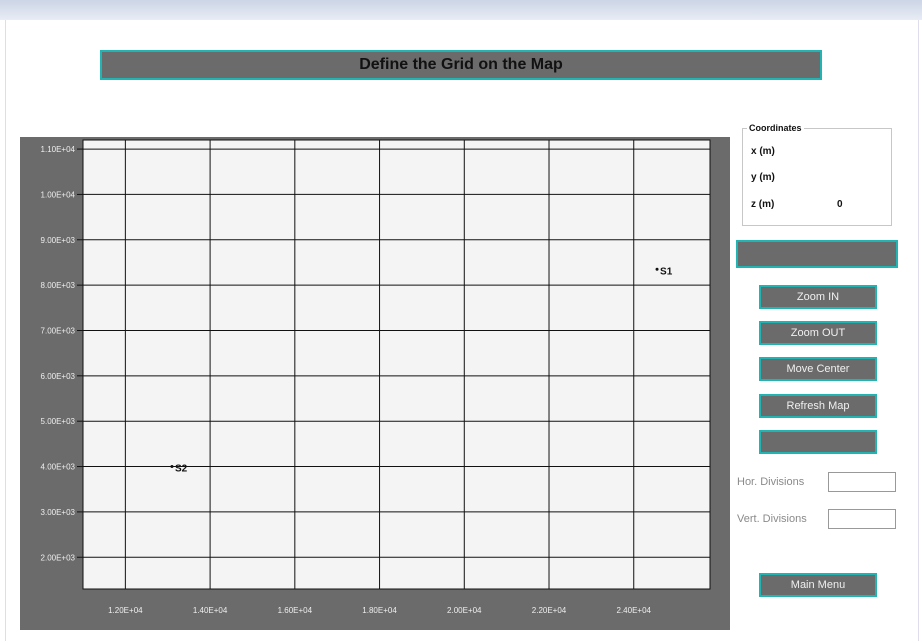 The width and height of the screenshot is (922, 643). Describe the element at coordinates (817, 254) in the screenshot. I see `status-field` at that location.